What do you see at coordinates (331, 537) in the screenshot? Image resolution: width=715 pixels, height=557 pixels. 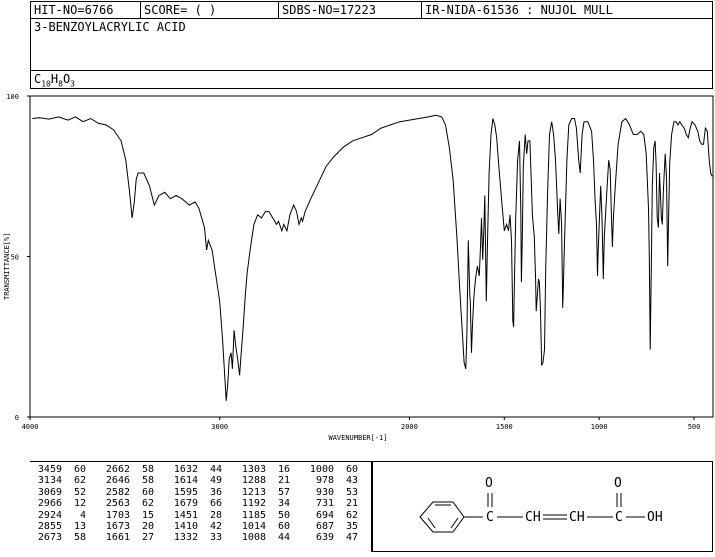 I see `peak-row: 639 47` at bounding box center [331, 537].